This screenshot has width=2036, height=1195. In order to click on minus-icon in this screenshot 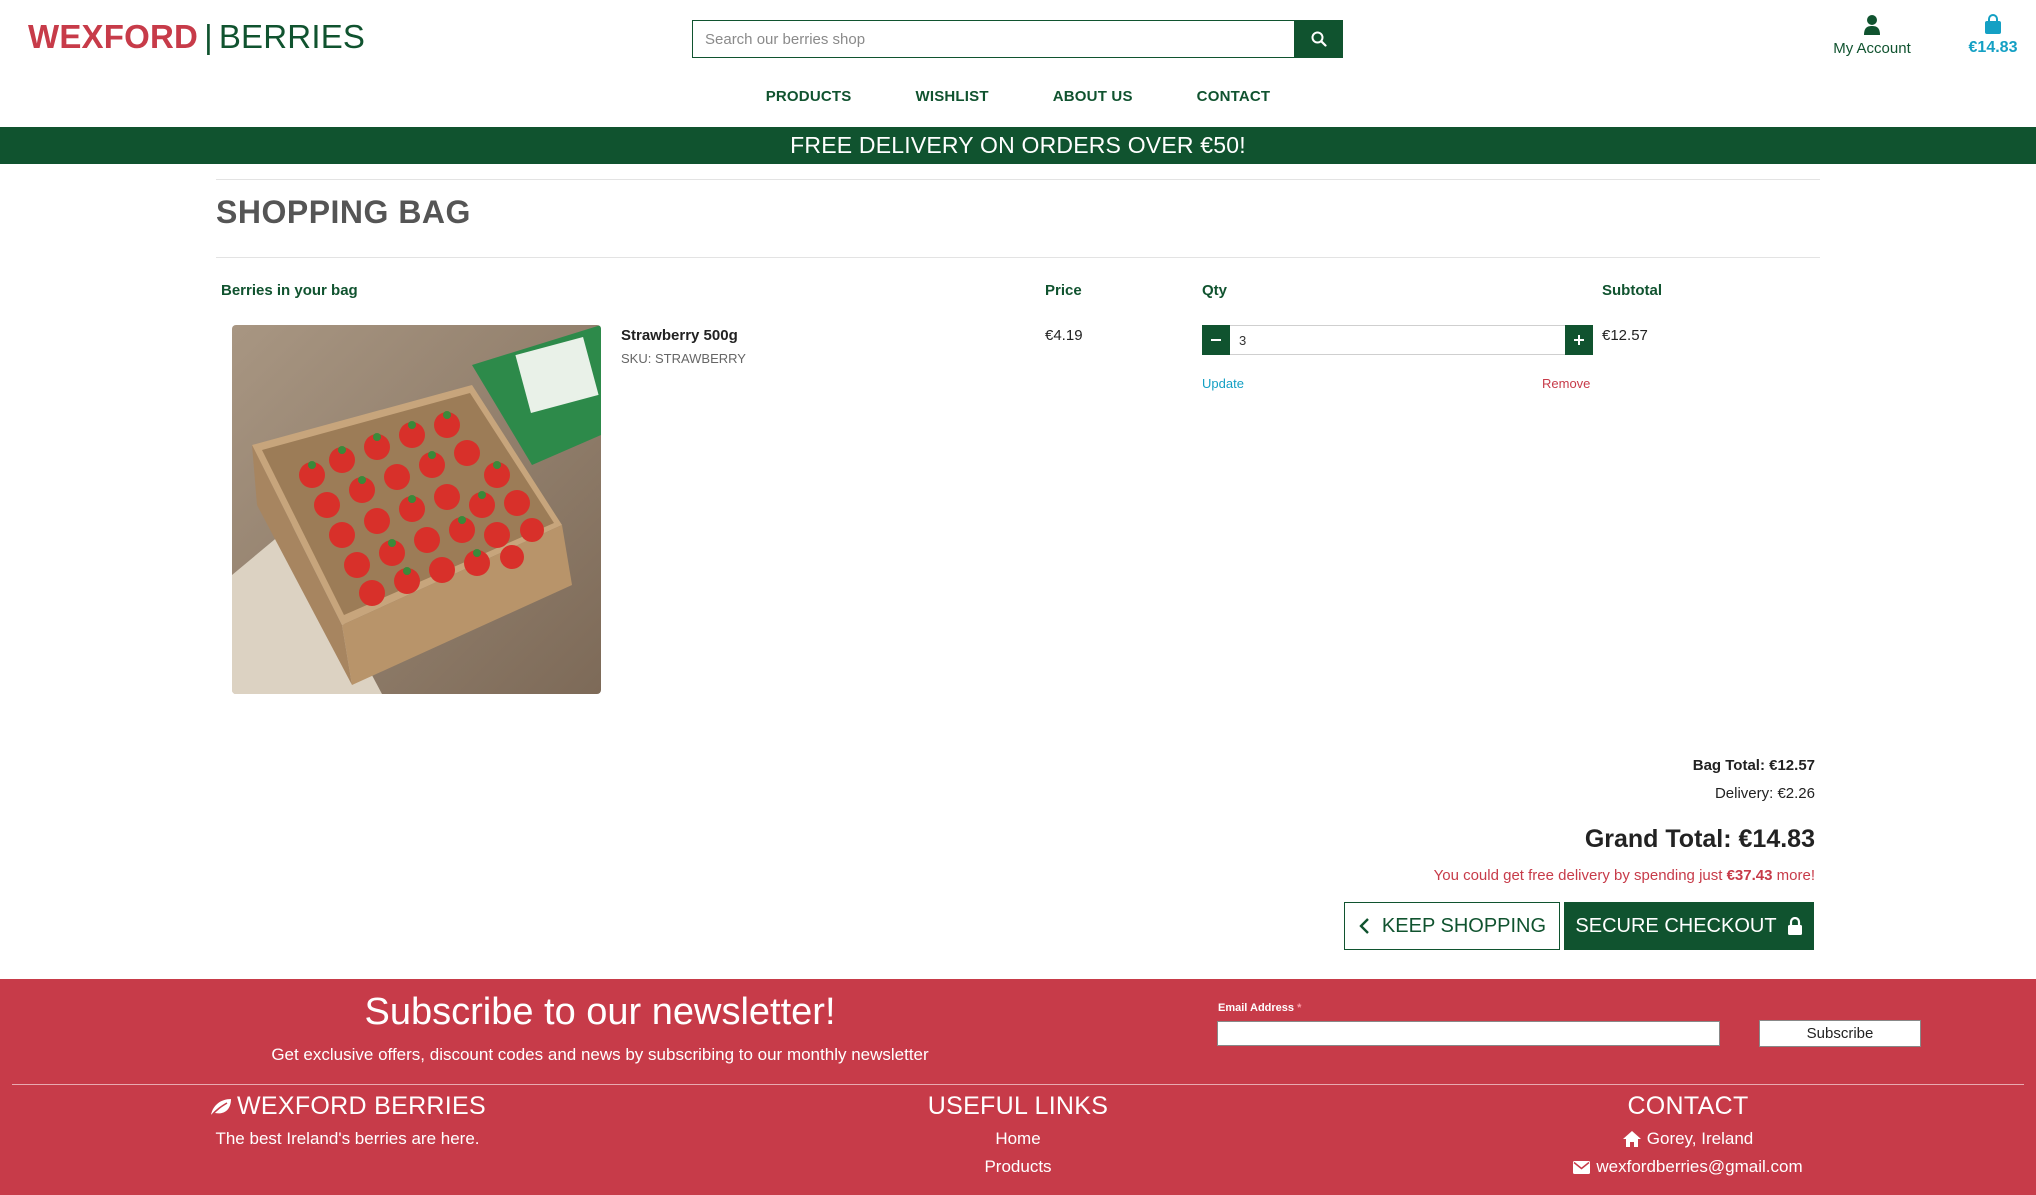, I will do `click(1216, 340)`.